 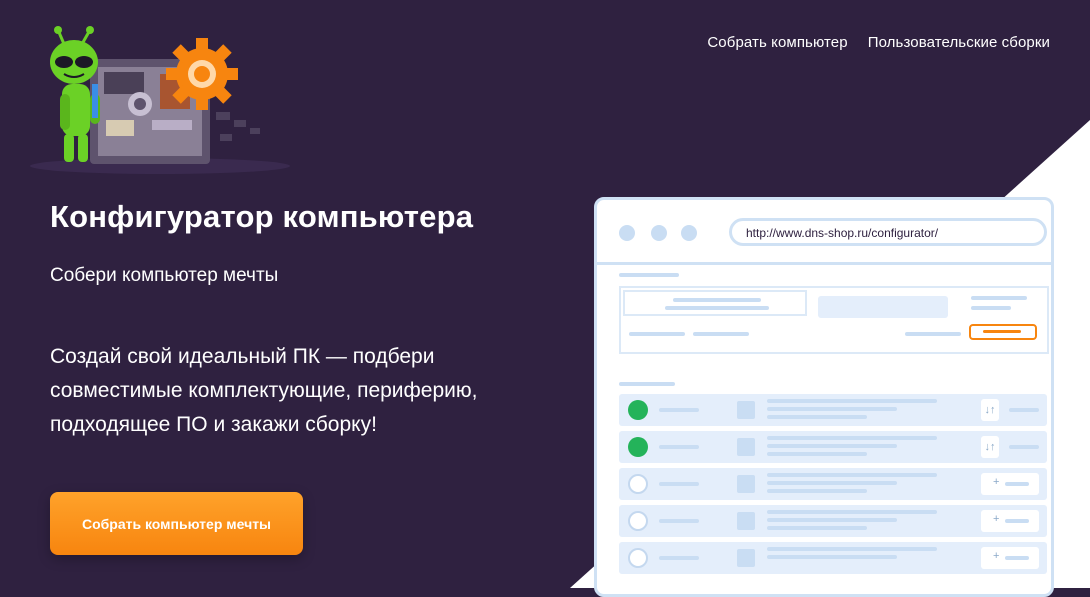 I want to click on nav-build-pc: Собрать компьютер, so click(x=777, y=42).